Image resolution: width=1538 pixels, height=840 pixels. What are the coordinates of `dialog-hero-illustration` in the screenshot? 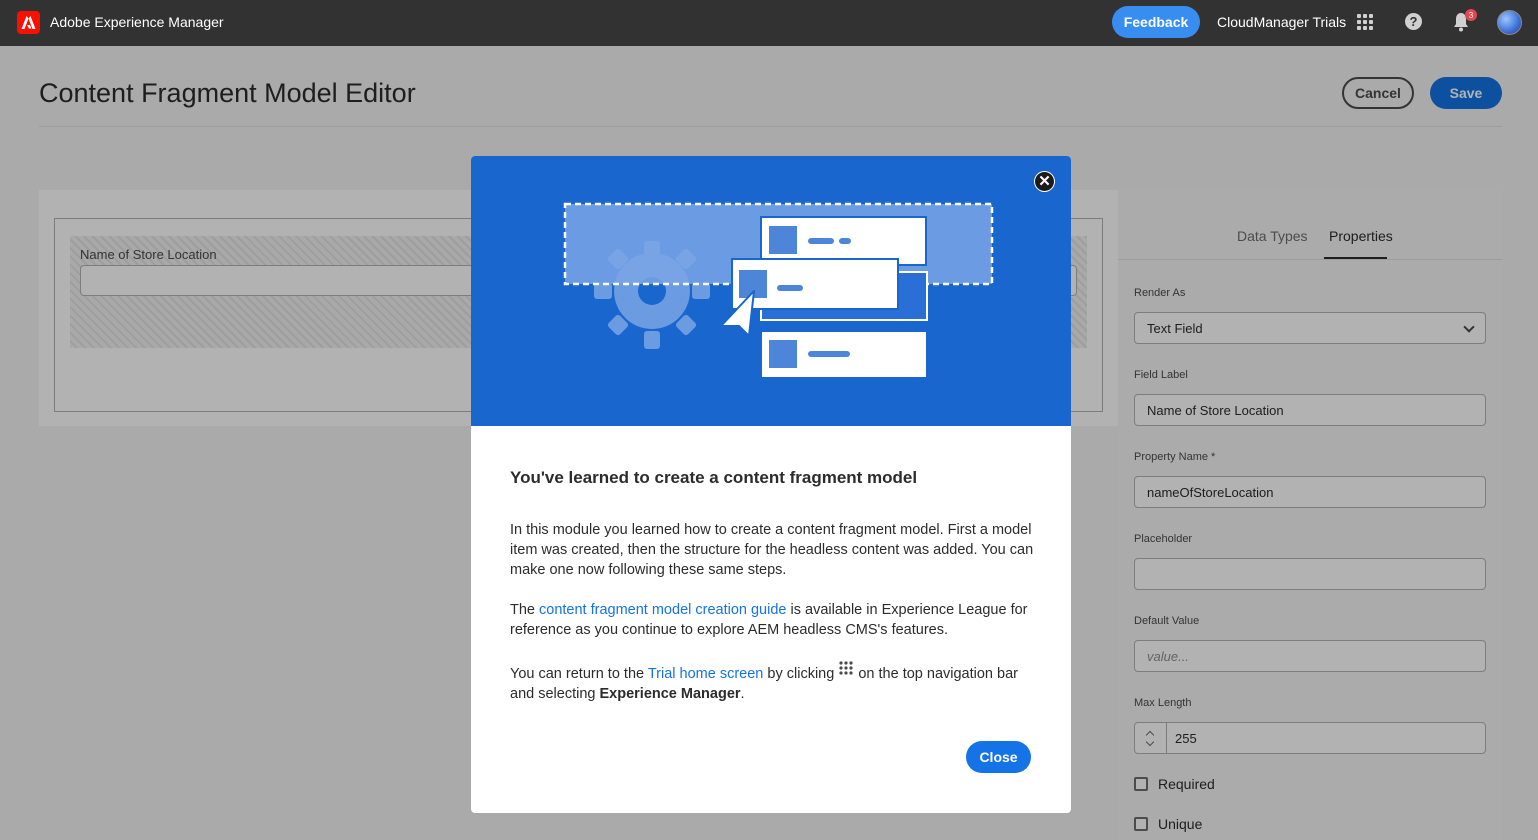 It's located at (771, 291).